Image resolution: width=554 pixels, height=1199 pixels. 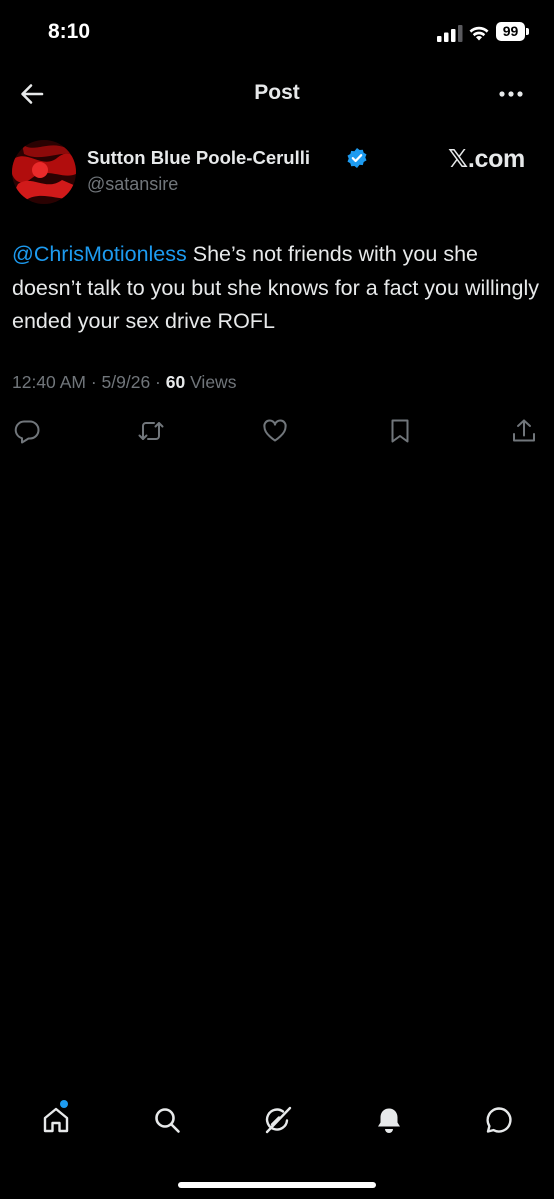 What do you see at coordinates (56, 1120) in the screenshot?
I see `home-icon` at bounding box center [56, 1120].